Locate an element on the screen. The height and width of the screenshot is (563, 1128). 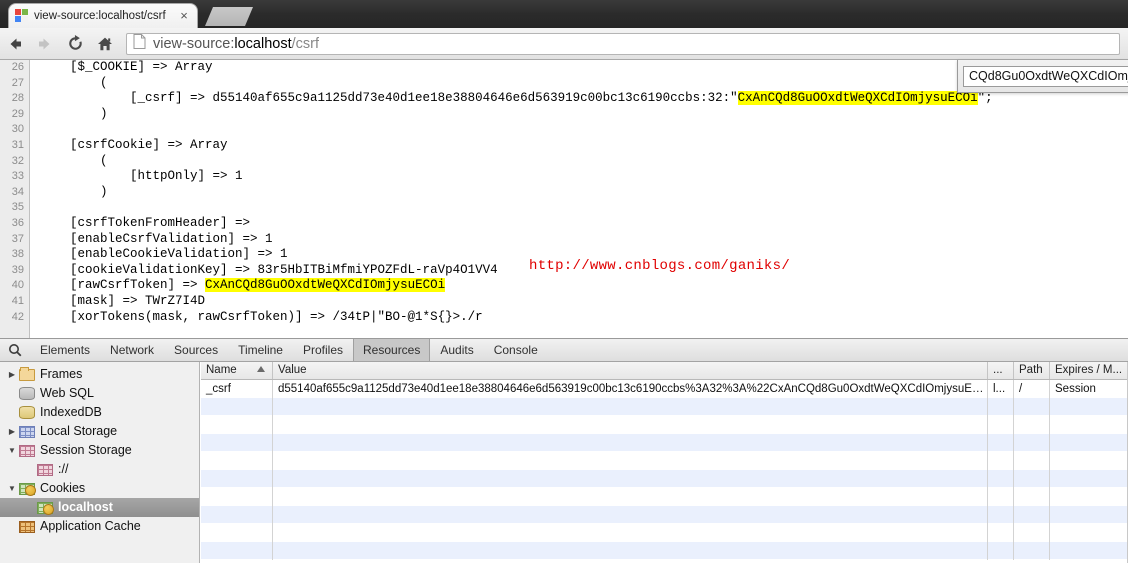
tree-item-label: Session Storage is located at coordinates (86, 450).